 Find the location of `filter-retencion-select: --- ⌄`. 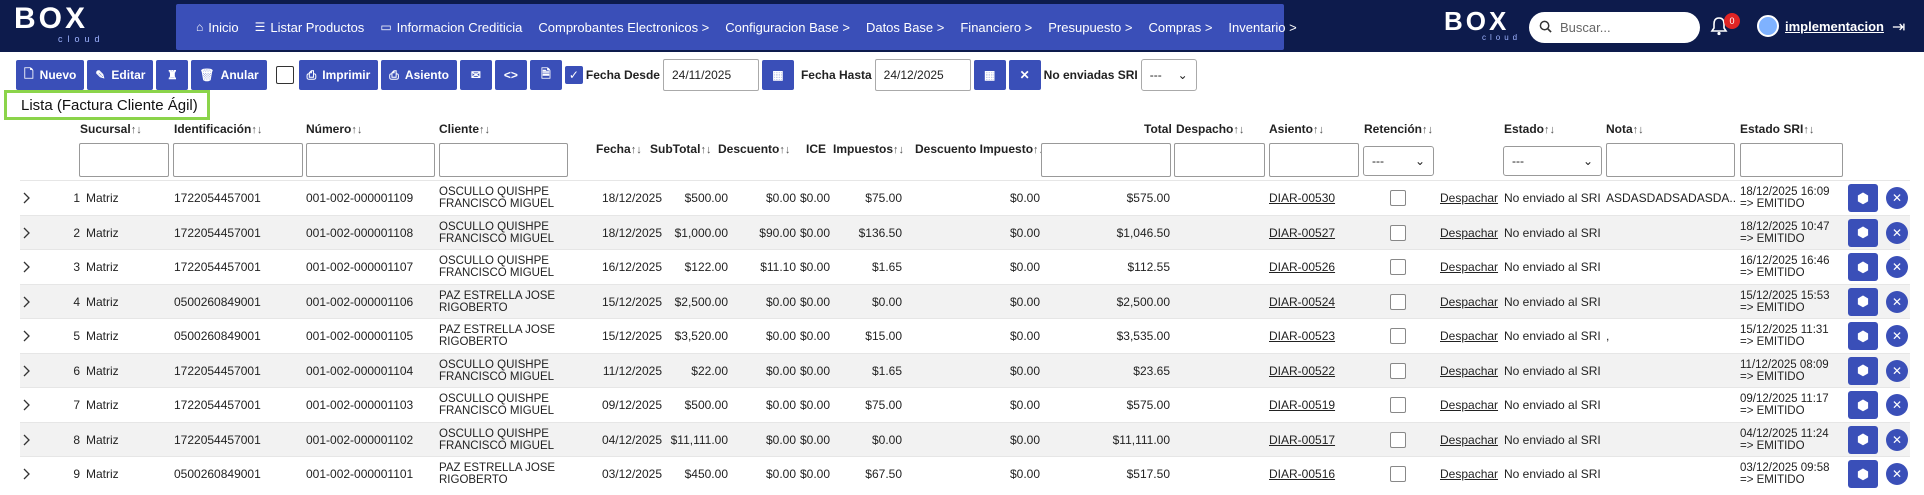

filter-retencion-select: --- ⌄ is located at coordinates (1398, 161).